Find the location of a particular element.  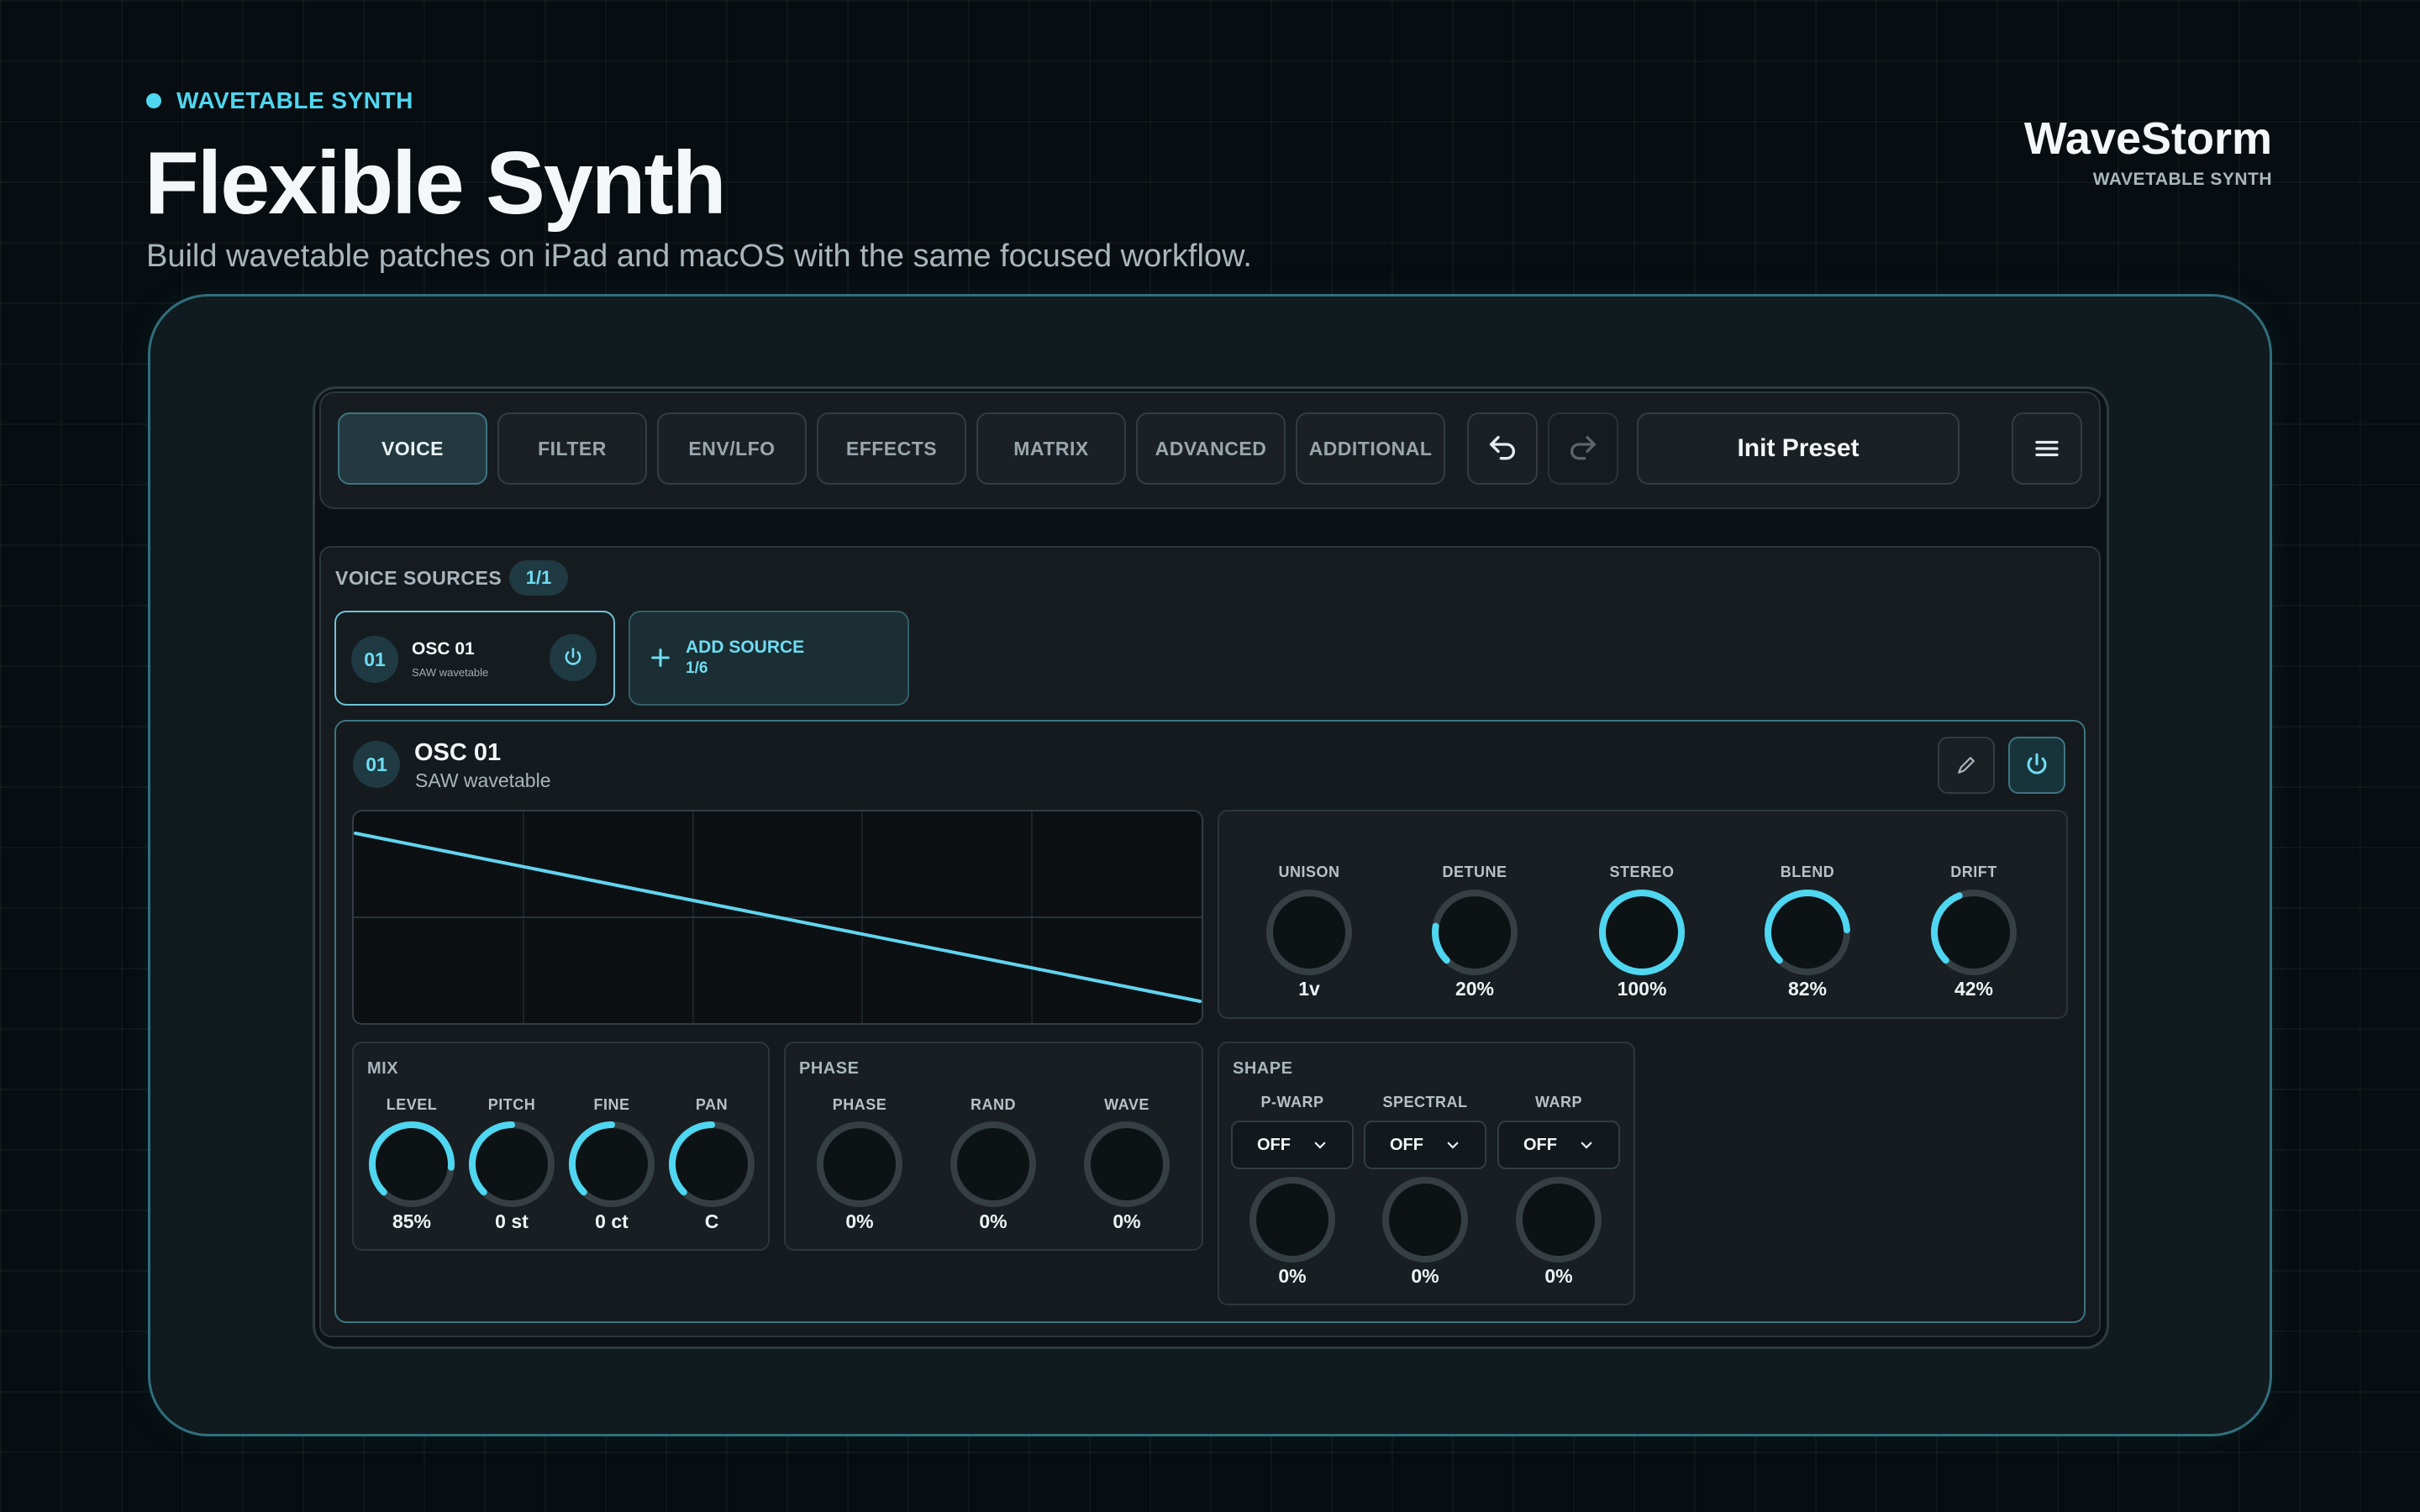

phase-rand-knob: RAND 0% is located at coordinates (993, 1164).